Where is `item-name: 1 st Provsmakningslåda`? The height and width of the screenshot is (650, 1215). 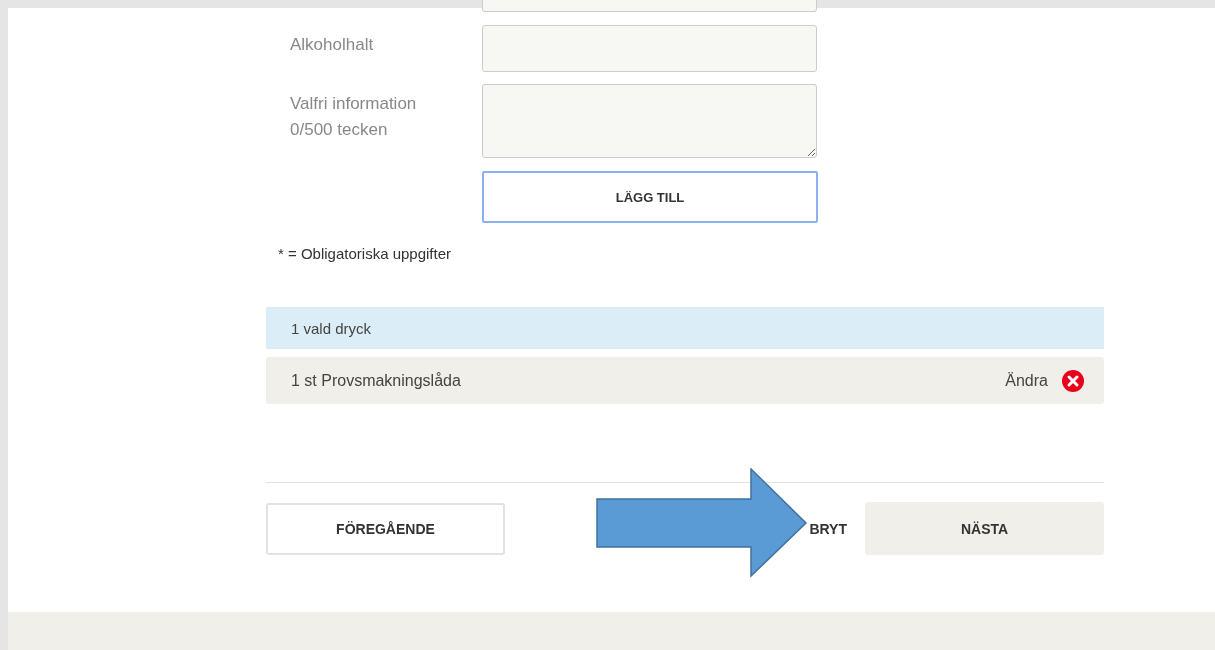 item-name: 1 st Provsmakningslåda is located at coordinates (376, 380).